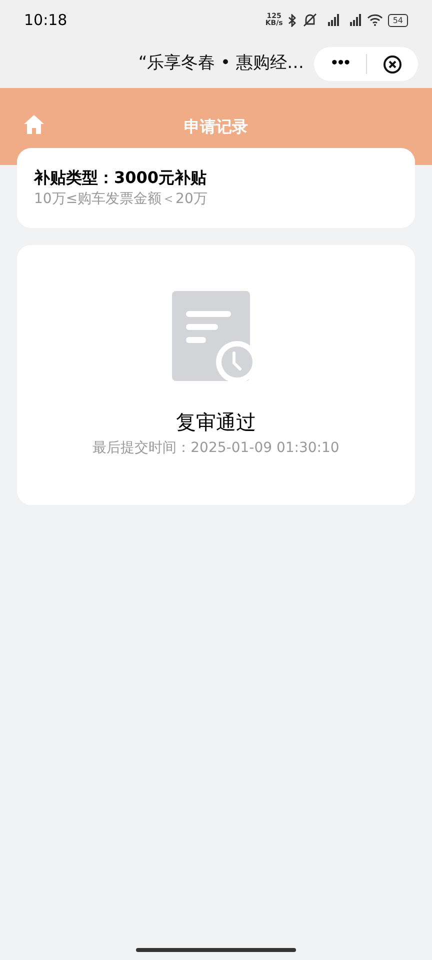 This screenshot has height=960, width=432. Describe the element at coordinates (292, 20) in the screenshot. I see `bluetooth-icon` at that location.